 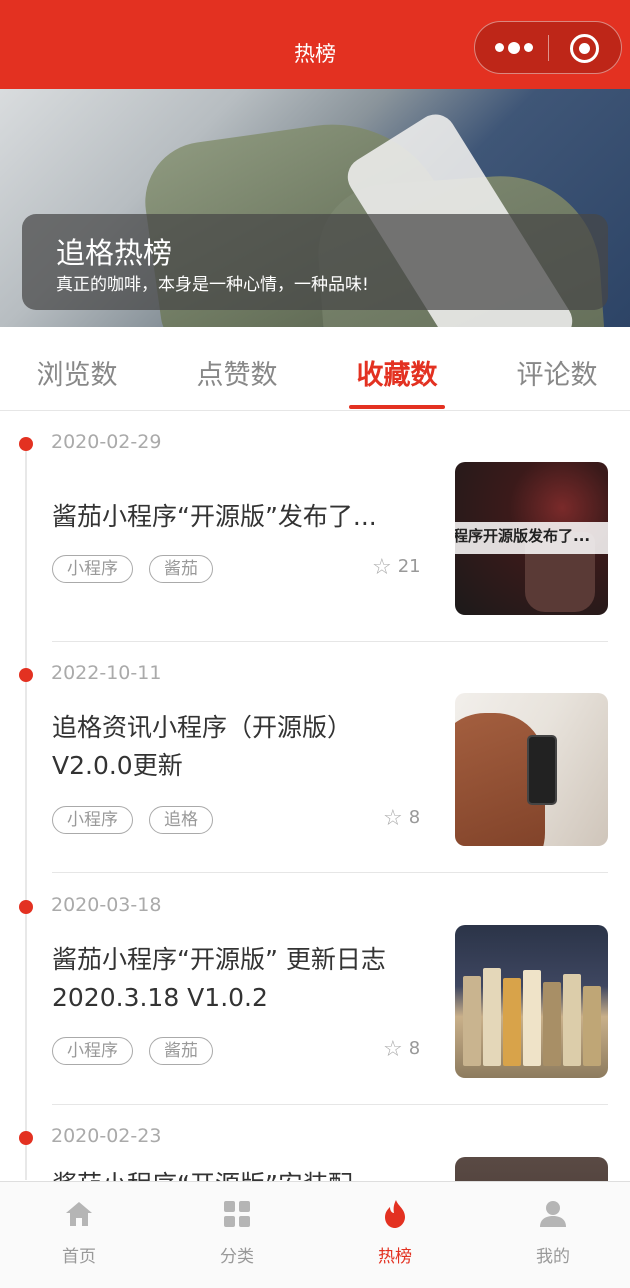 I want to click on post-date: 2020-02-23, so click(x=106, y=1136).